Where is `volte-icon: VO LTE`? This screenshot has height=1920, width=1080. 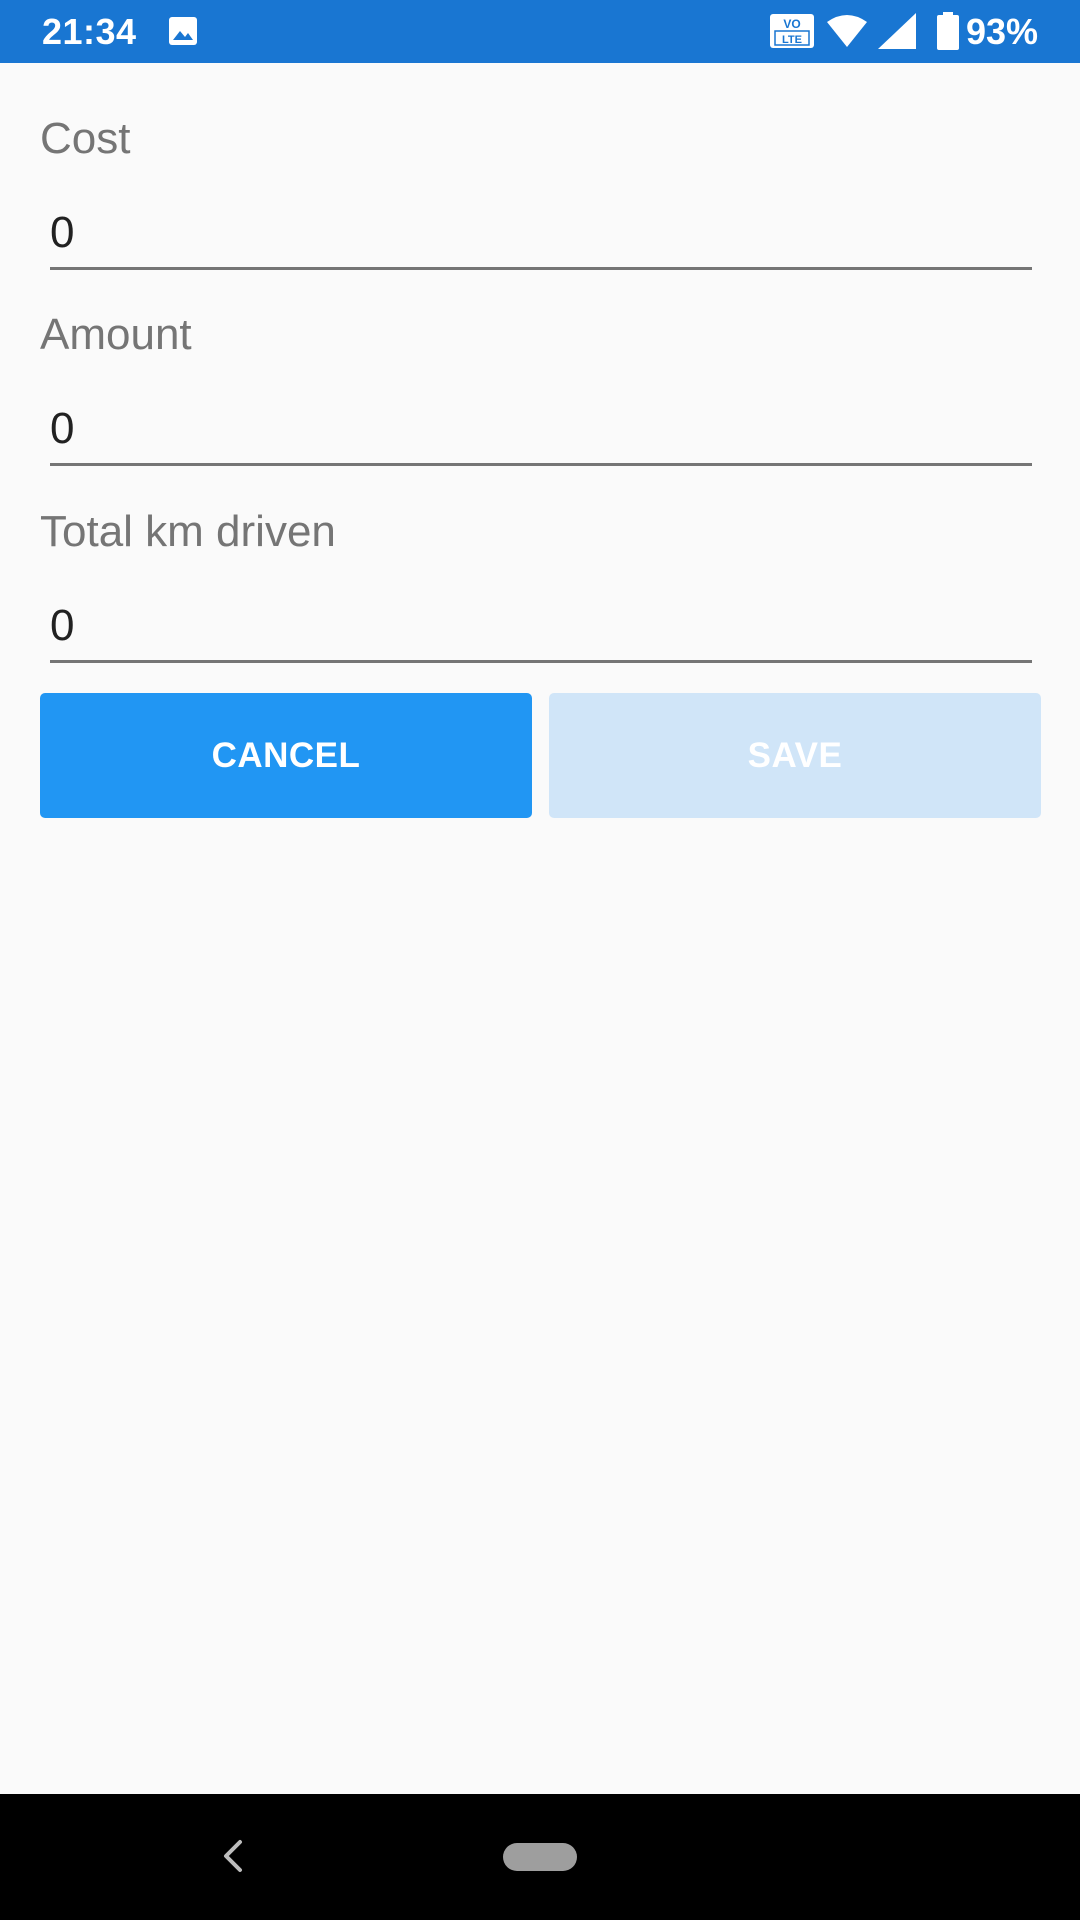
volte-icon: VO LTE is located at coordinates (792, 31).